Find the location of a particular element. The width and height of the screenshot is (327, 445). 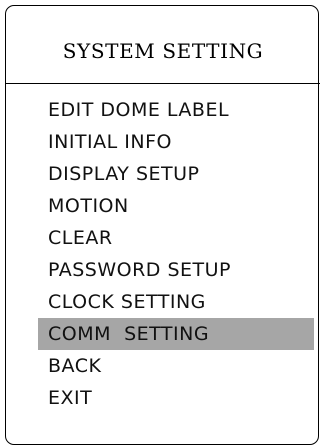

menu-item-comm-setting: COMM SETTING is located at coordinates (176, 334).